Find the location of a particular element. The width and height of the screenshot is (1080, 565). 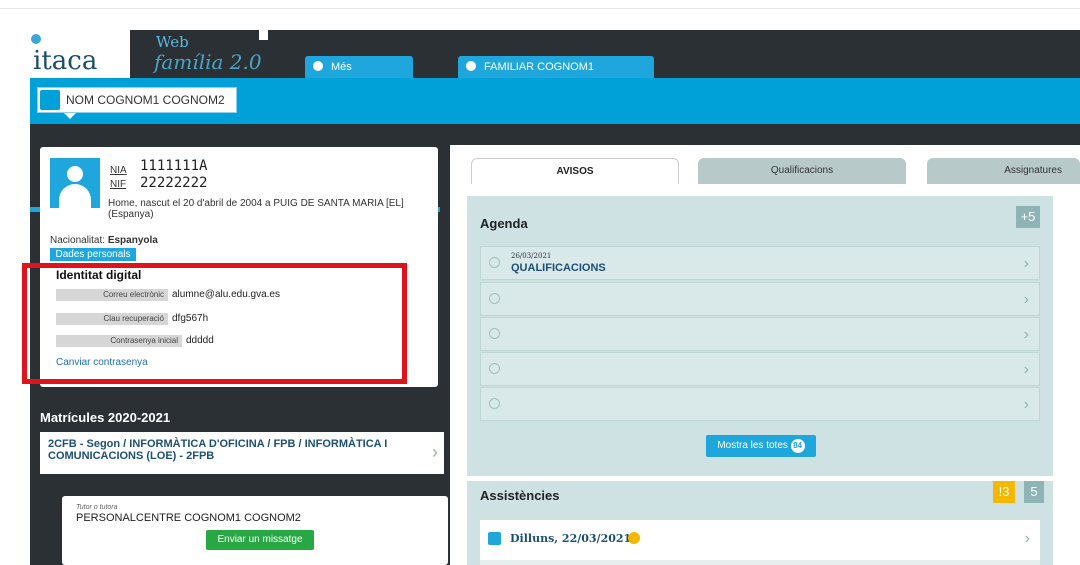

student-name: NOM COGNOM1 COGNOM2 is located at coordinates (145, 100).